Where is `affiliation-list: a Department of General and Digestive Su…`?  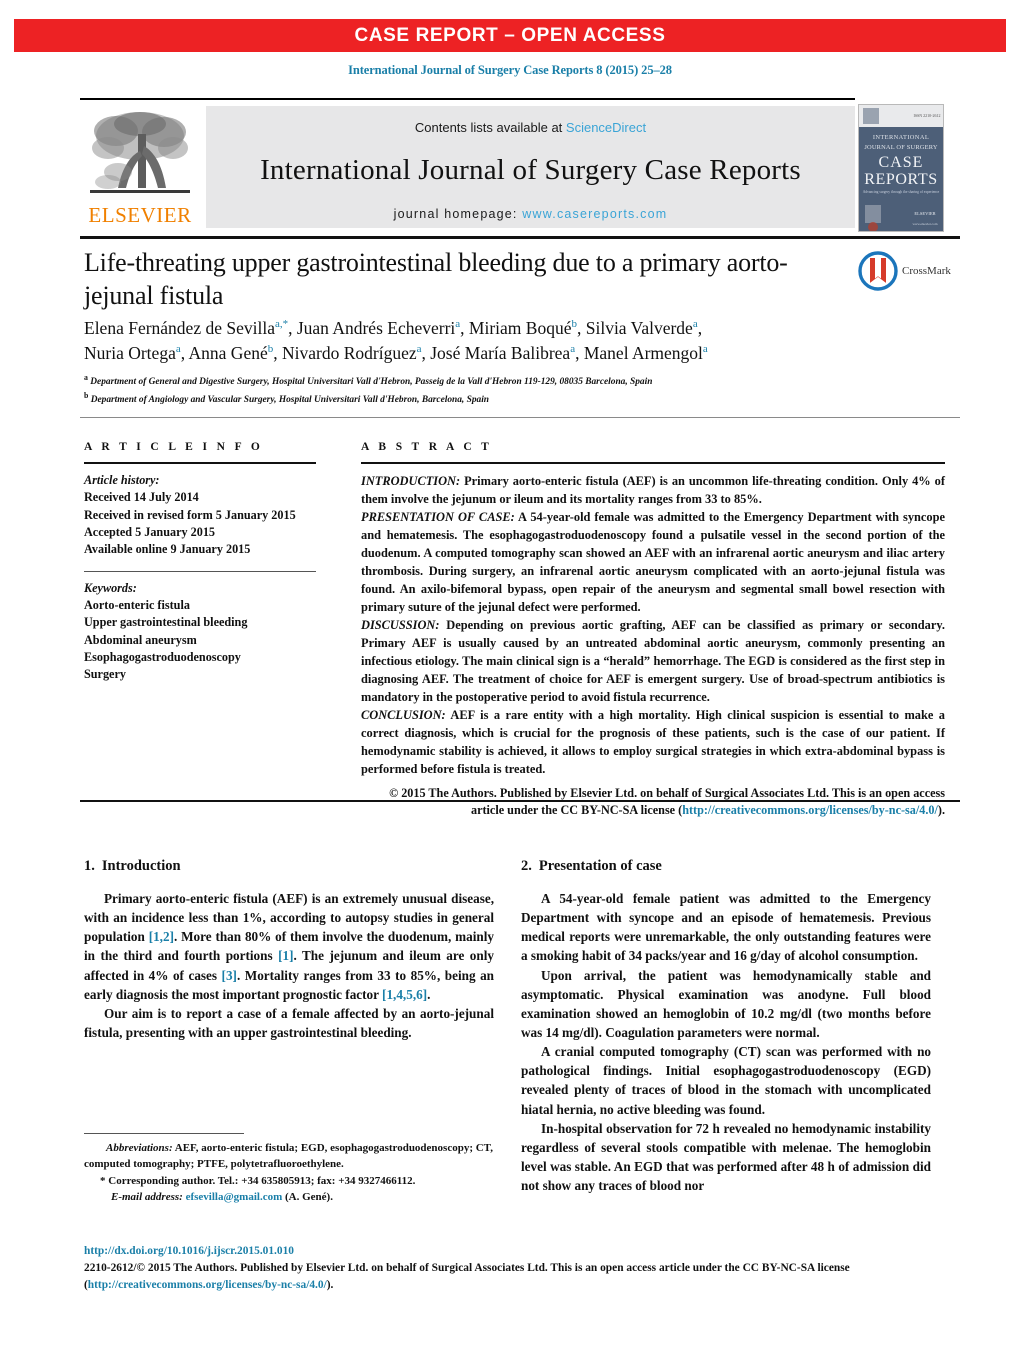
affiliation-list: a Department of General and Digestive Su… is located at coordinates (519, 390).